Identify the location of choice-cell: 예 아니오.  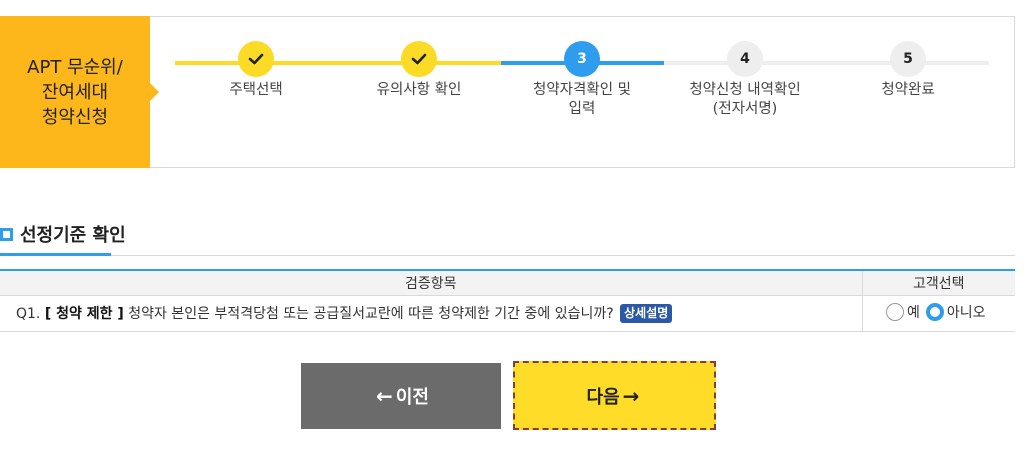
(938, 313).